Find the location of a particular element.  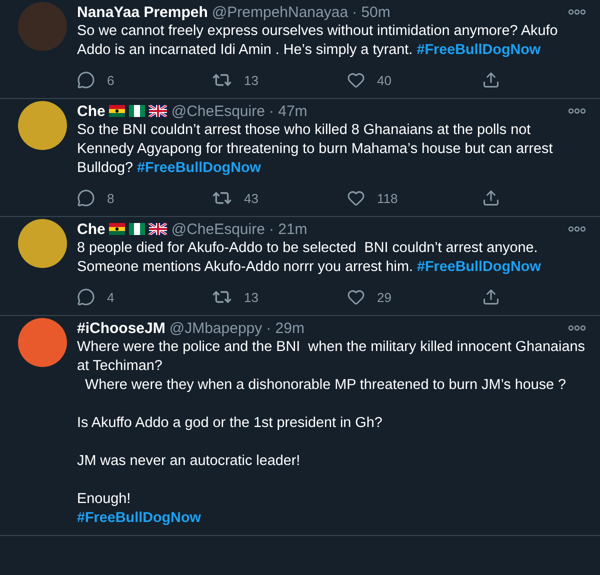

like-count: 40 is located at coordinates (384, 80).